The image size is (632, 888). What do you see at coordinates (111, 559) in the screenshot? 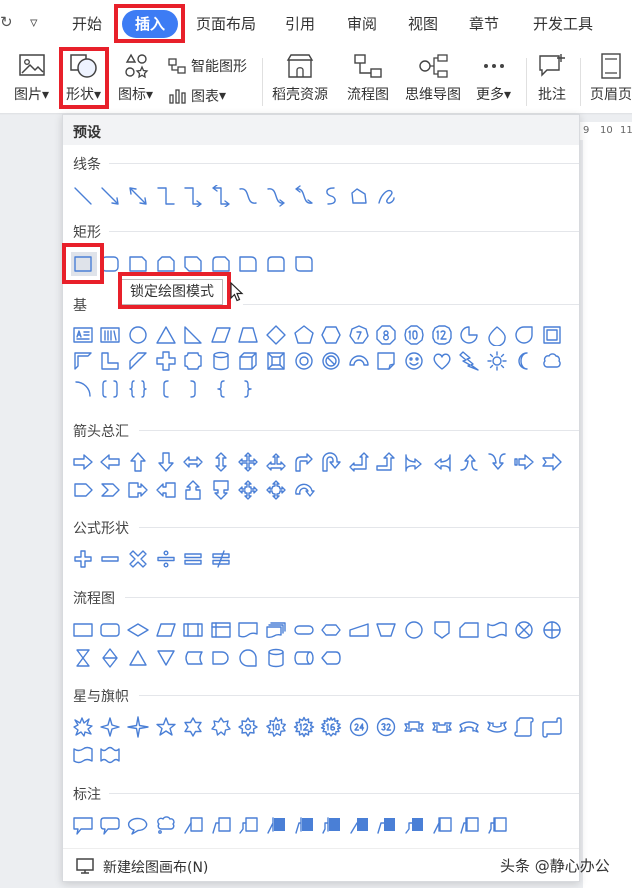
I see `minus-sign-shape` at bounding box center [111, 559].